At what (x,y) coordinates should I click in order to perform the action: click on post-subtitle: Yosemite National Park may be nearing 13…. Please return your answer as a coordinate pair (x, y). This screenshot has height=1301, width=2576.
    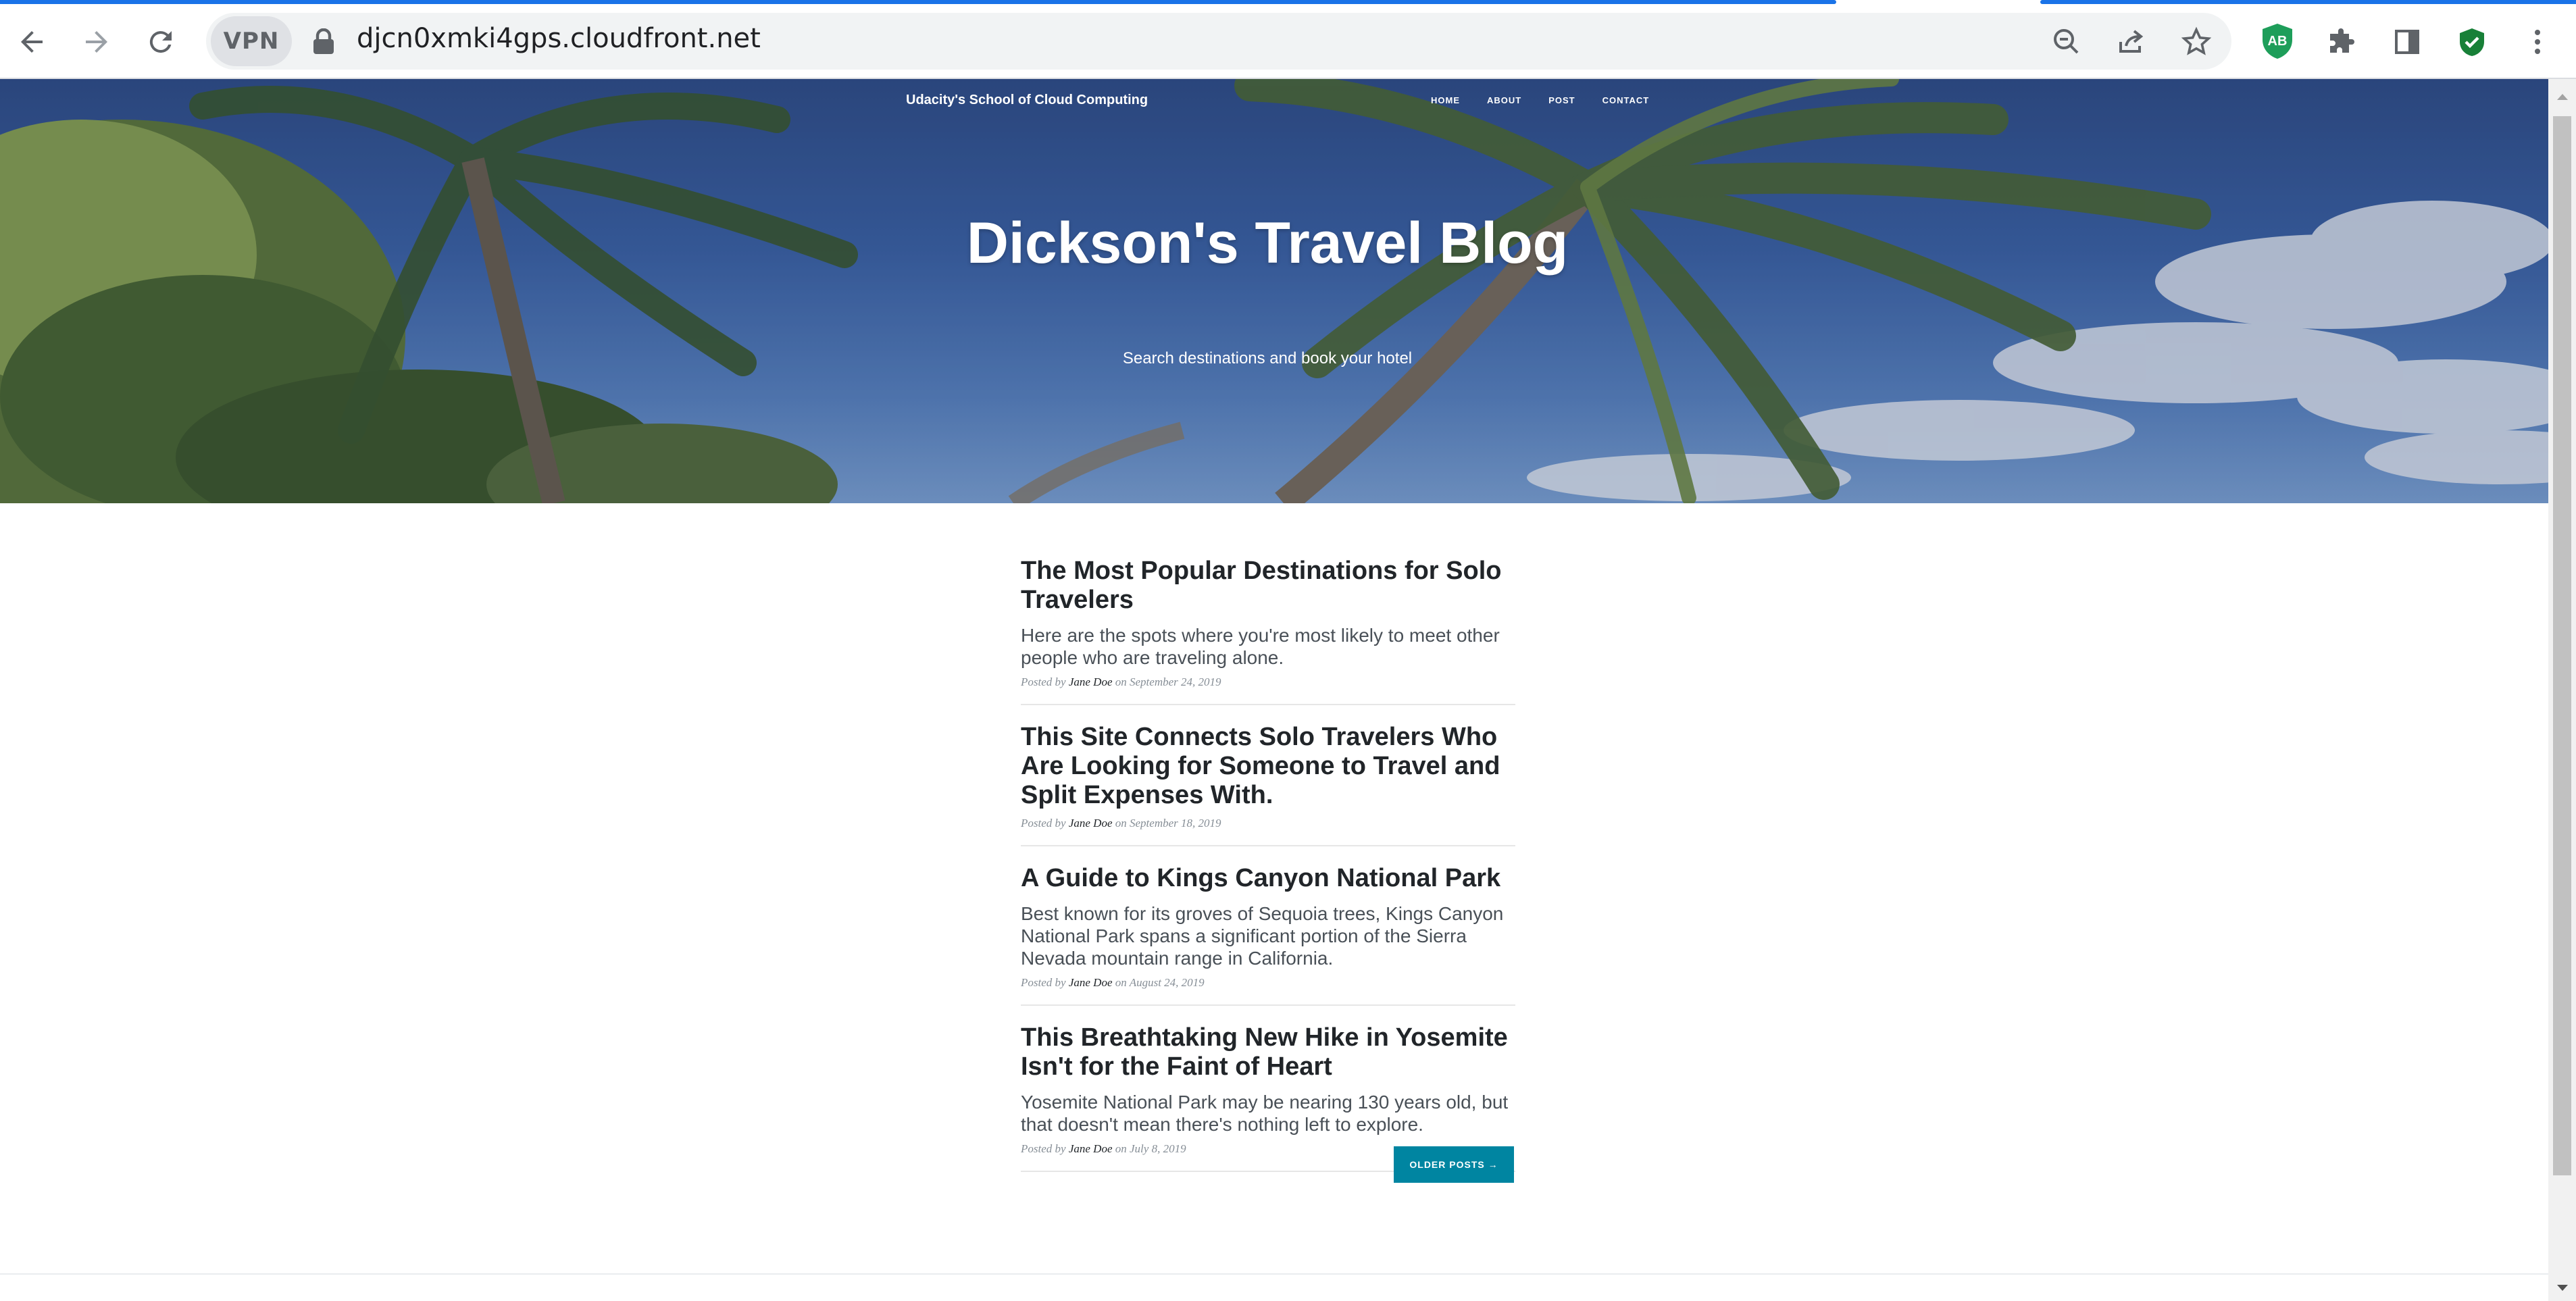
    Looking at the image, I should click on (1268, 1113).